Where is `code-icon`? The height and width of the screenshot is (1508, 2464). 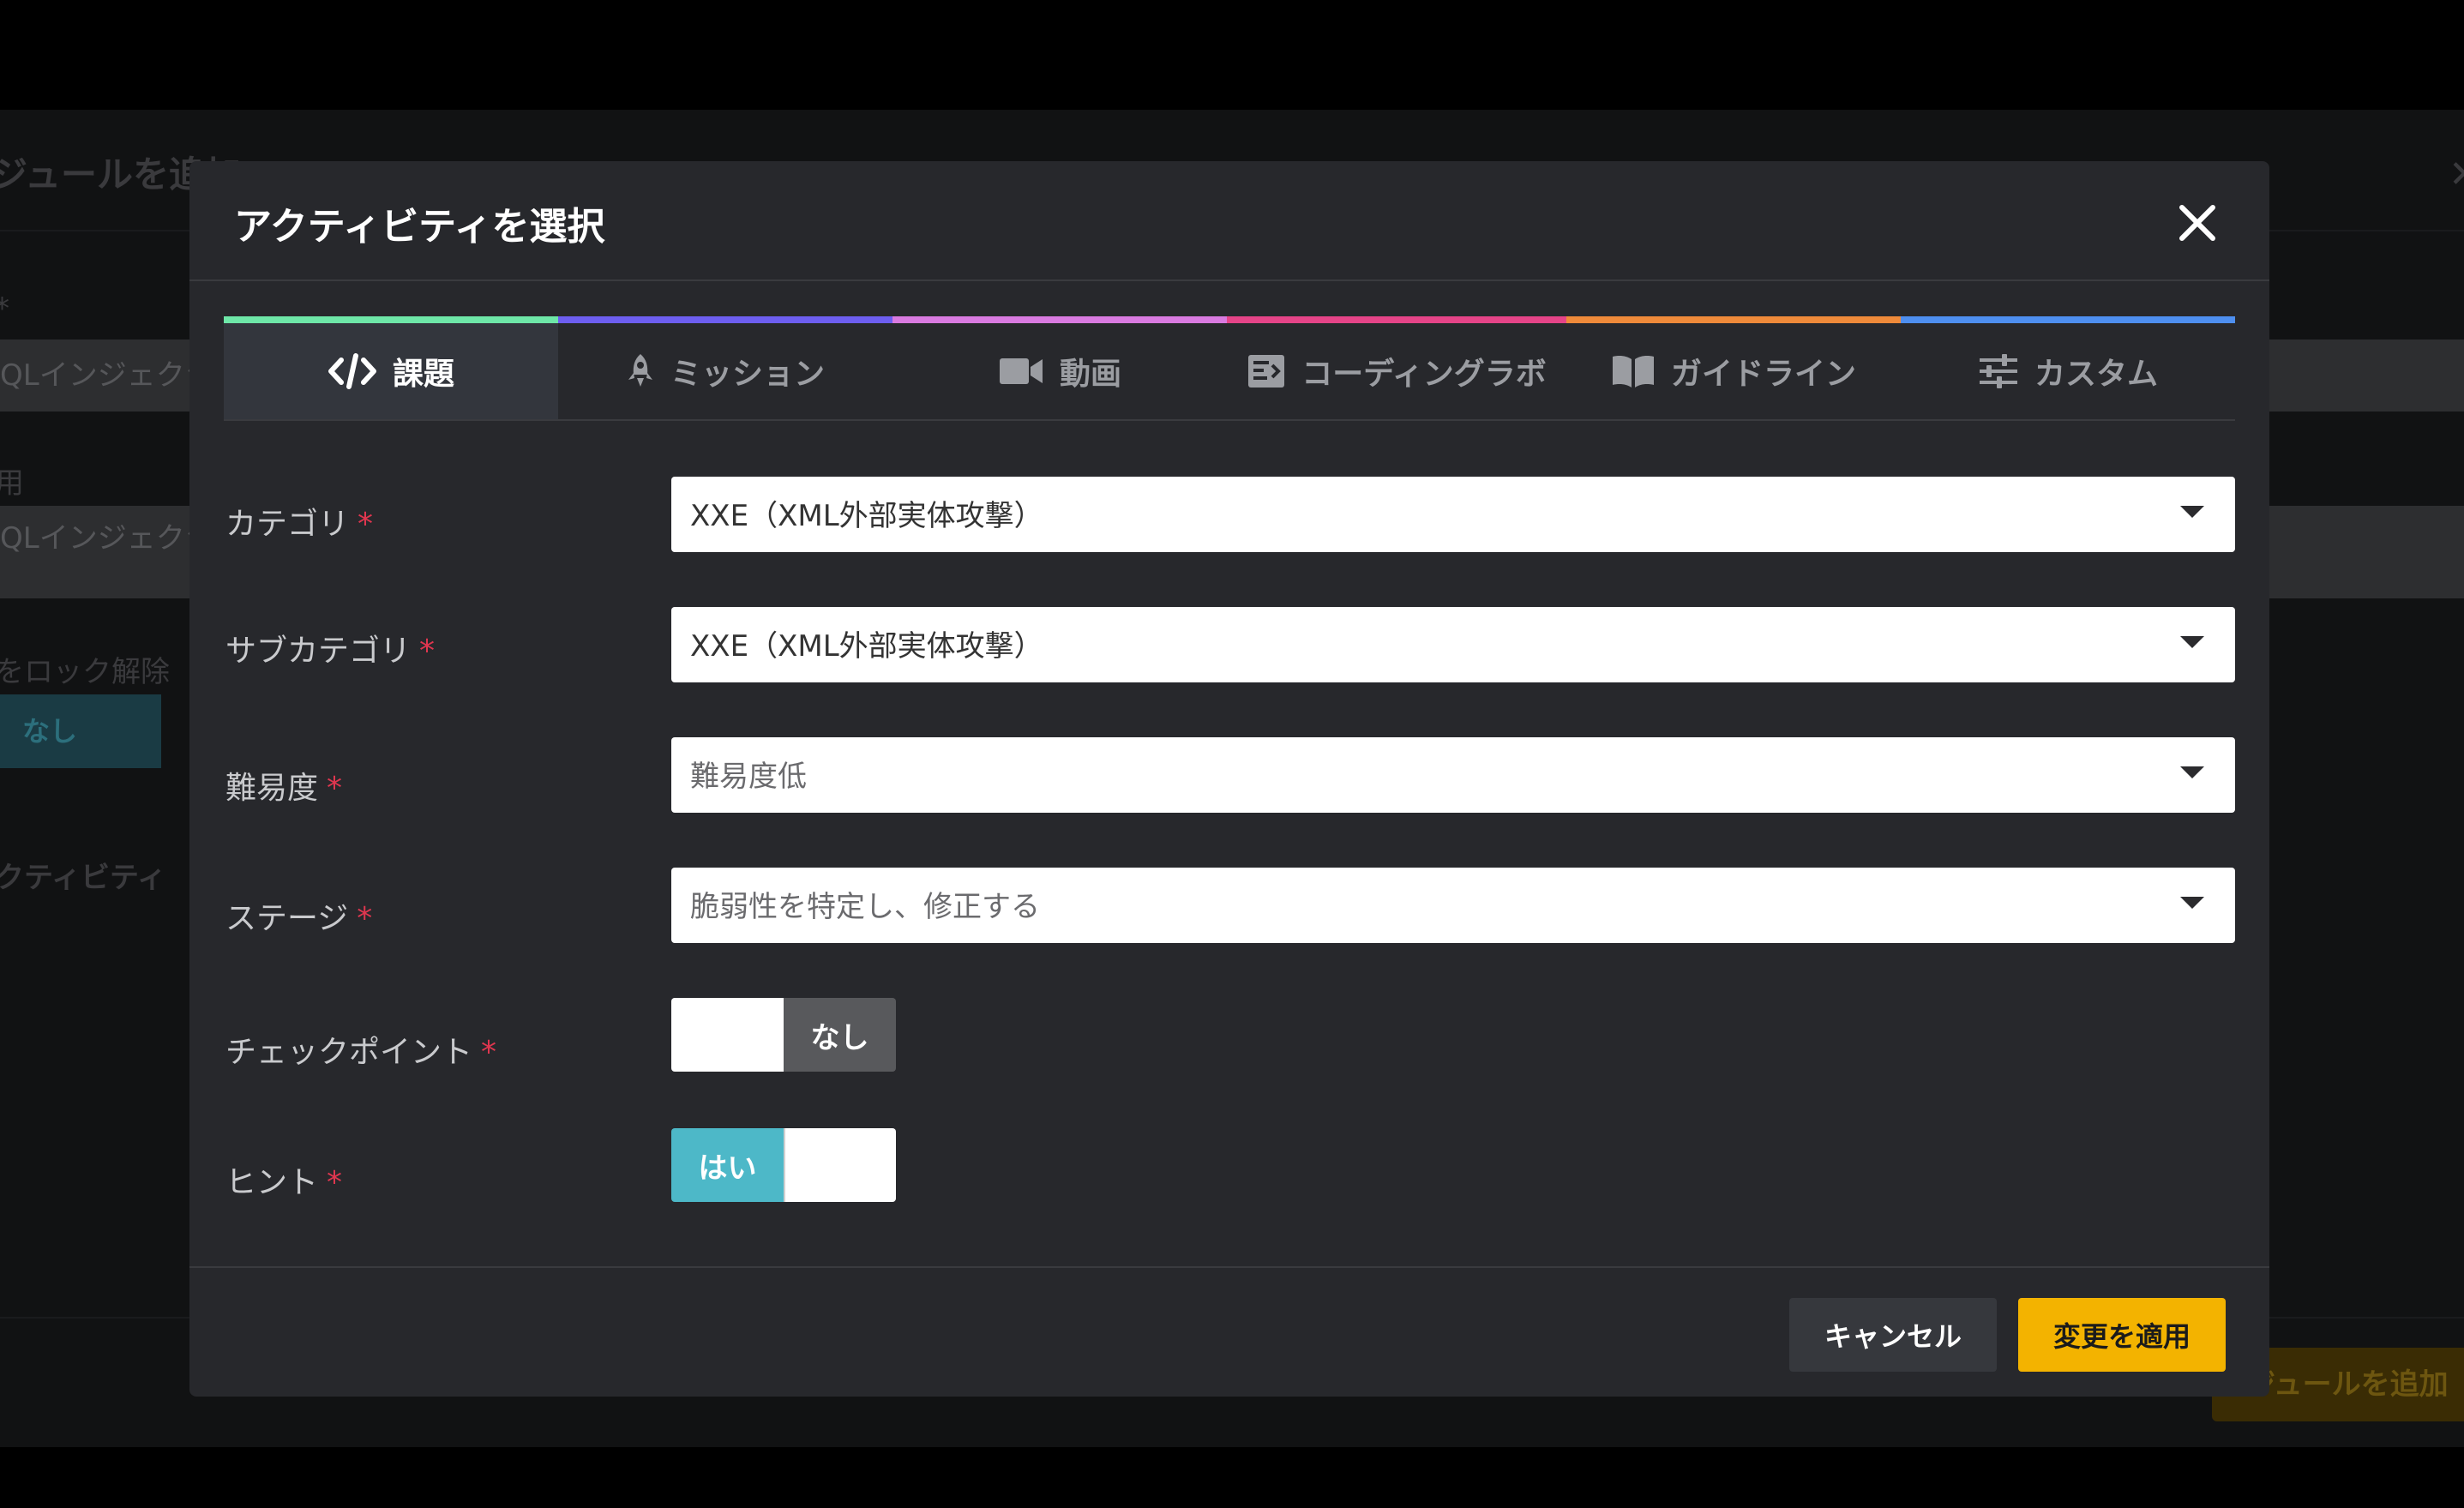
code-icon is located at coordinates (352, 371).